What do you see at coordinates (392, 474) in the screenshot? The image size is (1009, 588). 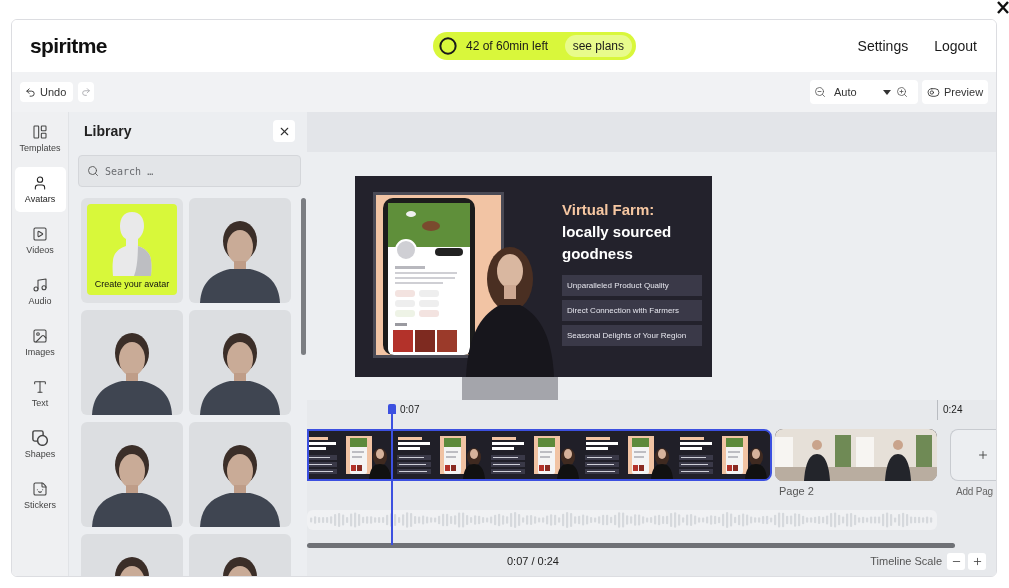 I see `playhead` at bounding box center [392, 474].